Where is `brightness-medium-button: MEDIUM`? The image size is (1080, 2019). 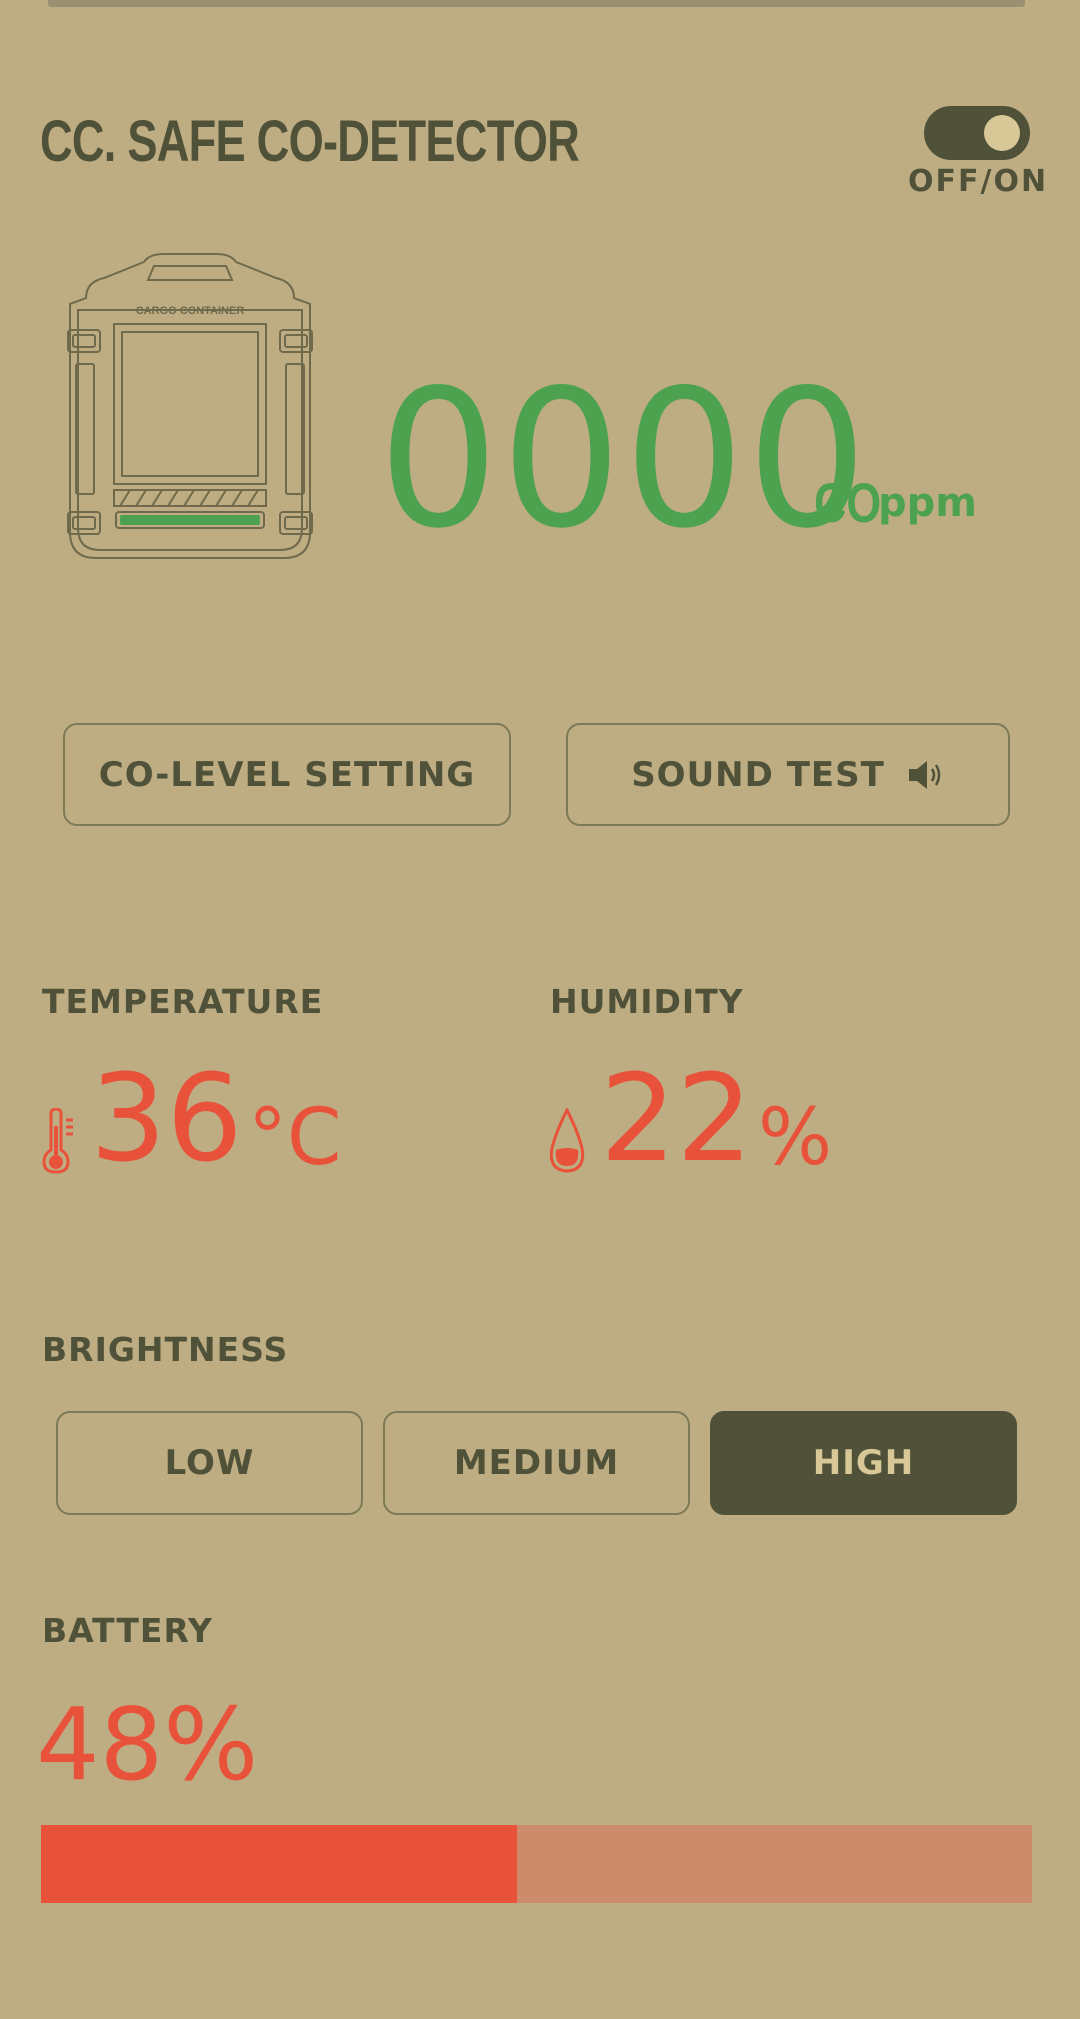
brightness-medium-button: MEDIUM is located at coordinates (536, 1463).